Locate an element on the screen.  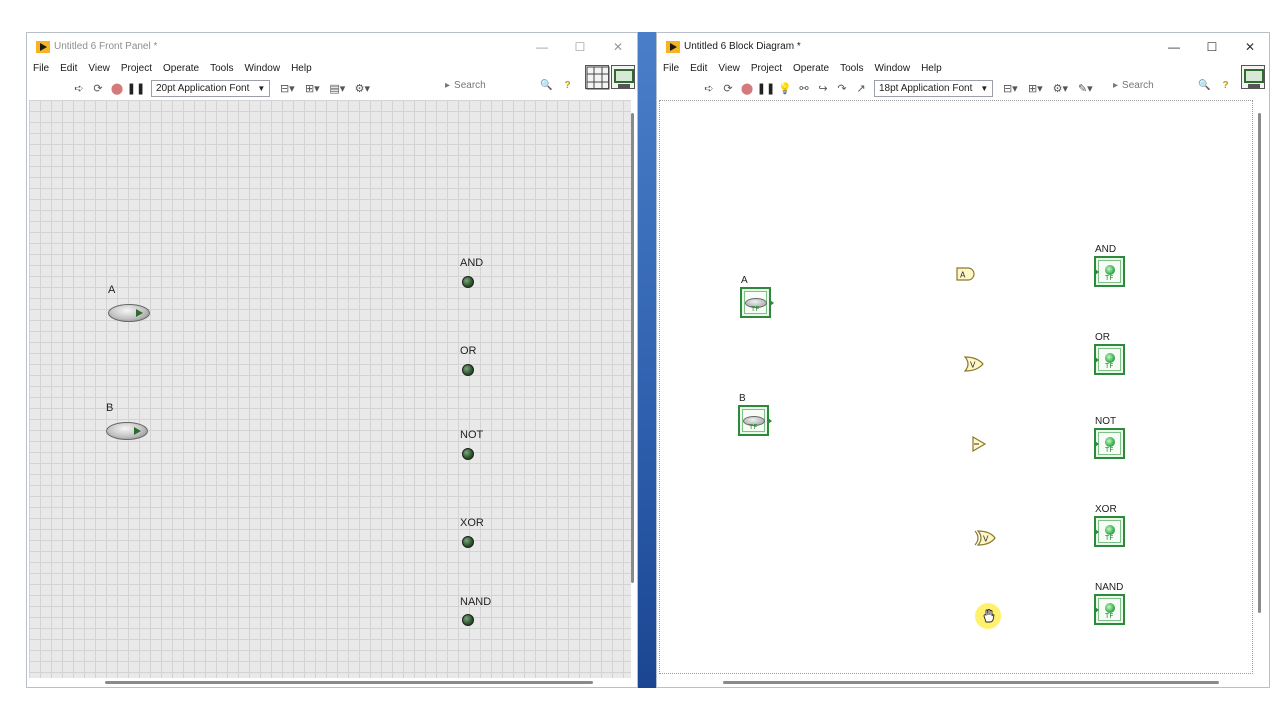
step-into-icon: ↪ is located at coordinates (823, 88).